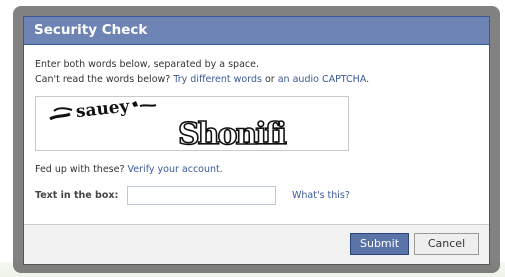 The width and height of the screenshot is (505, 277). I want to click on captcha-answer-input, so click(201, 195).